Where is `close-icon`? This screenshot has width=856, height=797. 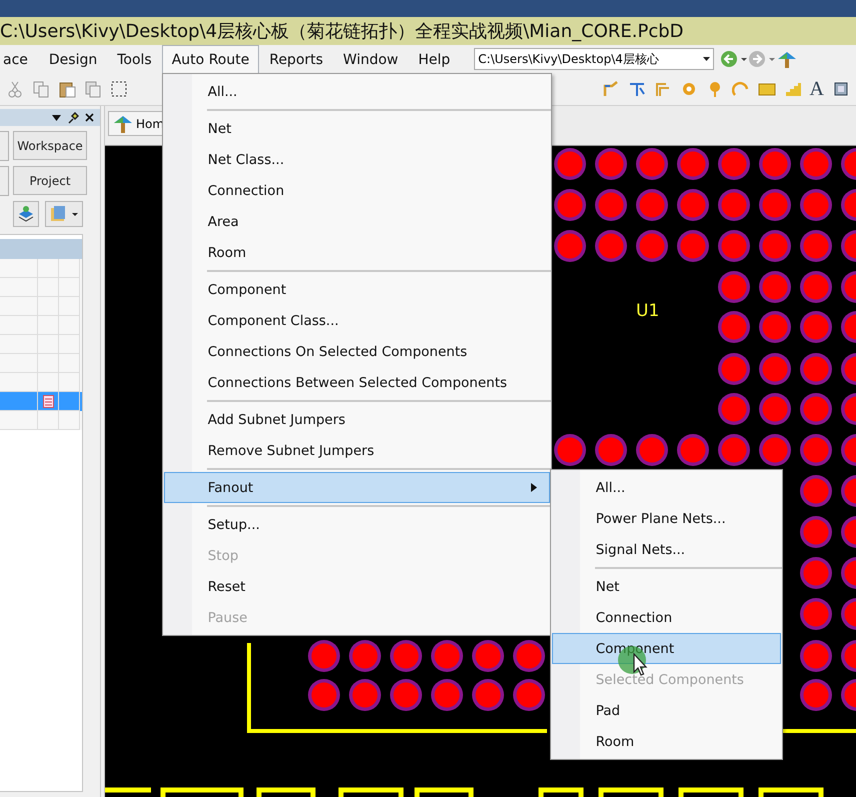
close-icon is located at coordinates (89, 117).